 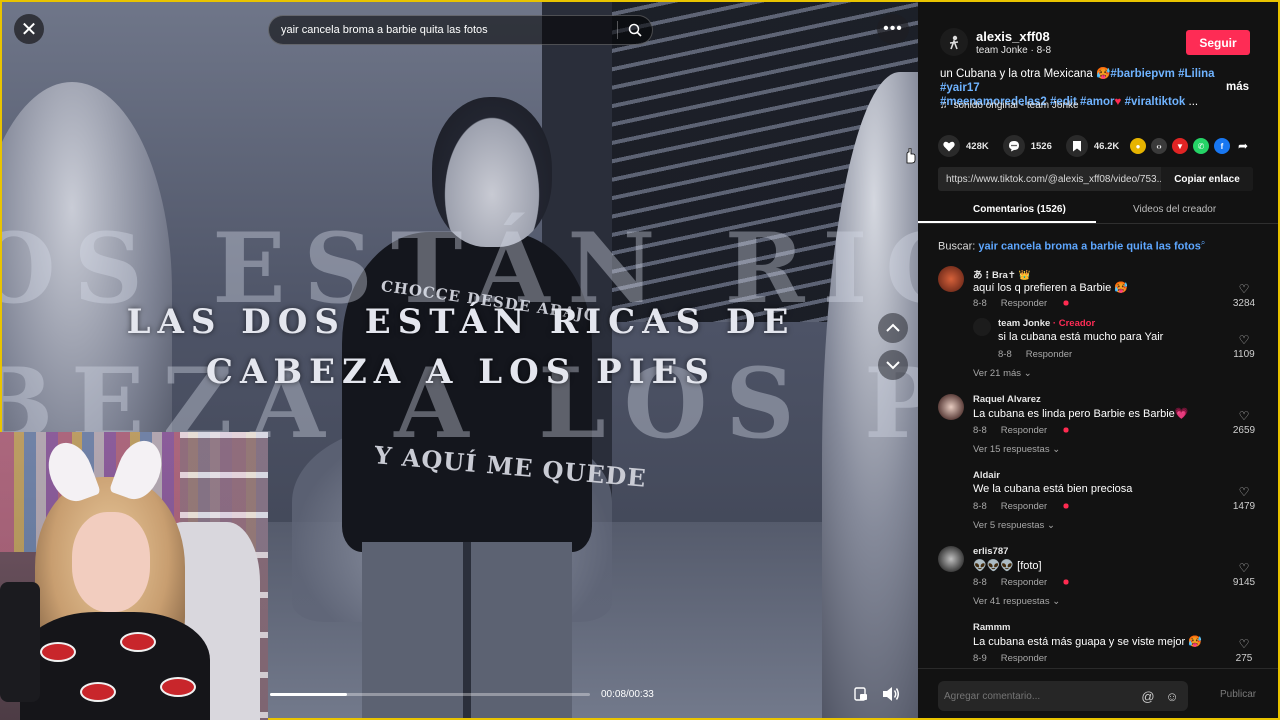 What do you see at coordinates (1014, 525) in the screenshot?
I see `view-more-replies-button: Ver 5 respuestas ⌄` at bounding box center [1014, 525].